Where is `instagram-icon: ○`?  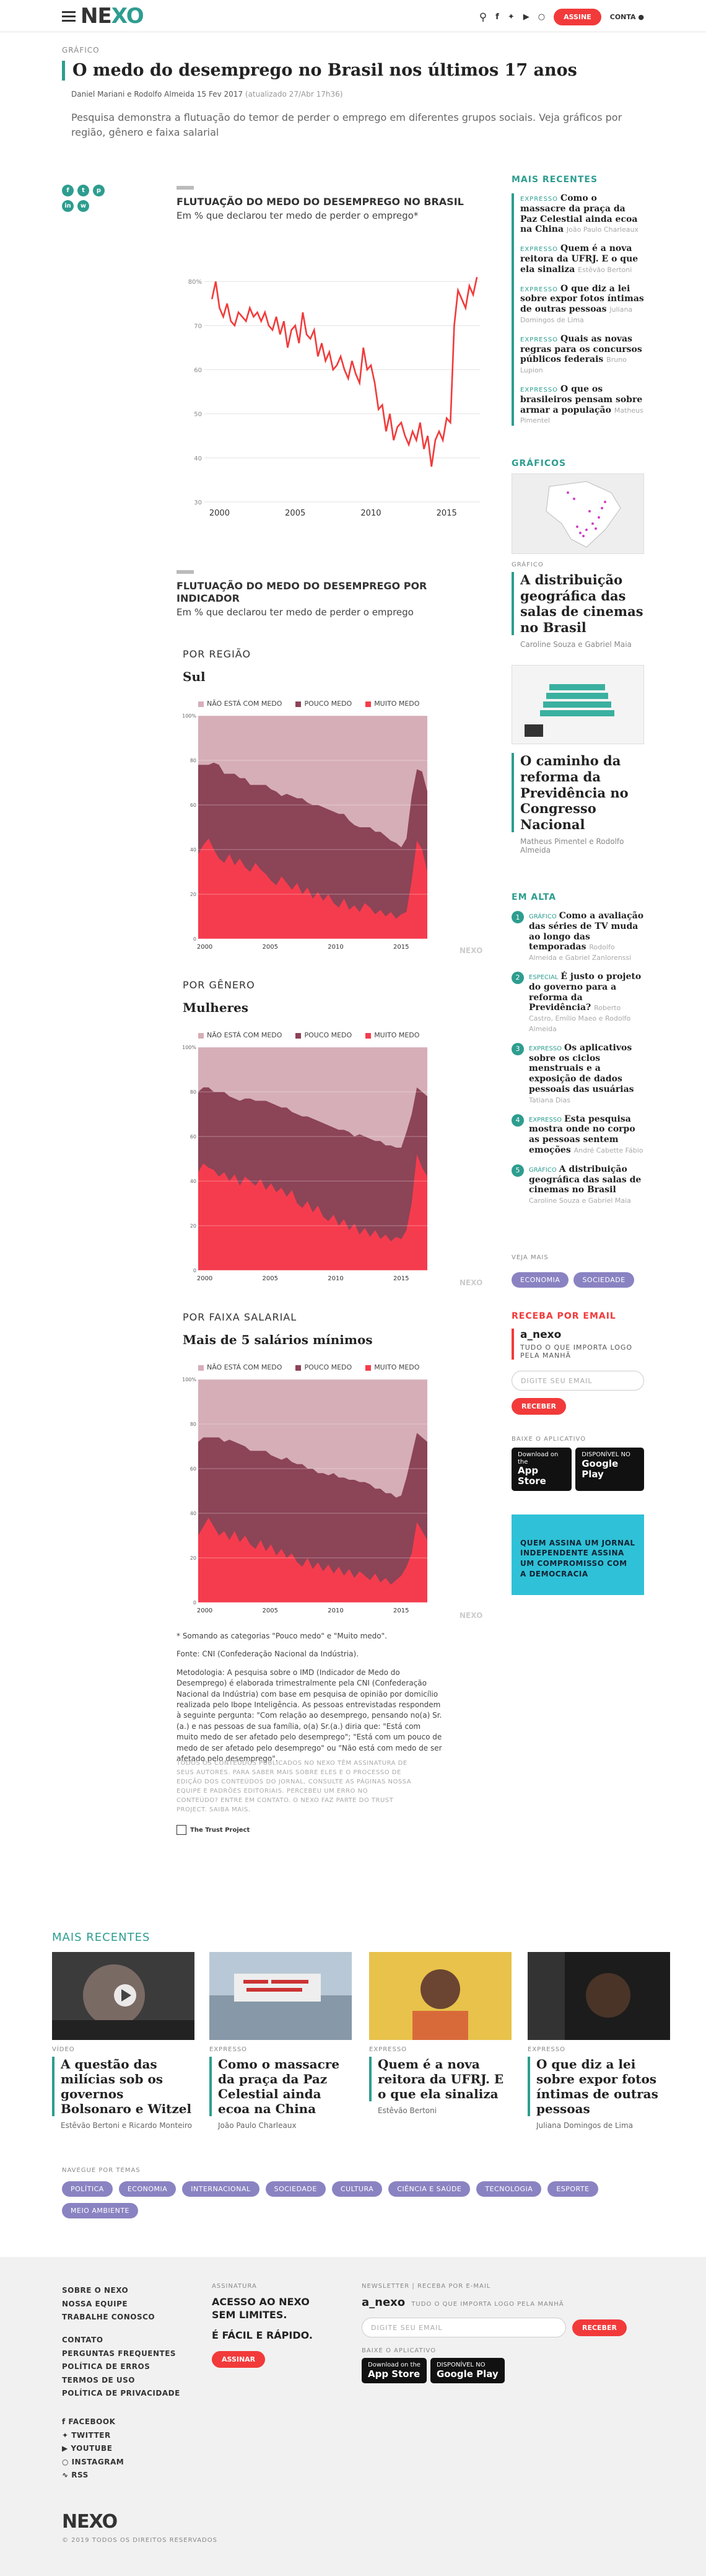 instagram-icon: ○ is located at coordinates (542, 17).